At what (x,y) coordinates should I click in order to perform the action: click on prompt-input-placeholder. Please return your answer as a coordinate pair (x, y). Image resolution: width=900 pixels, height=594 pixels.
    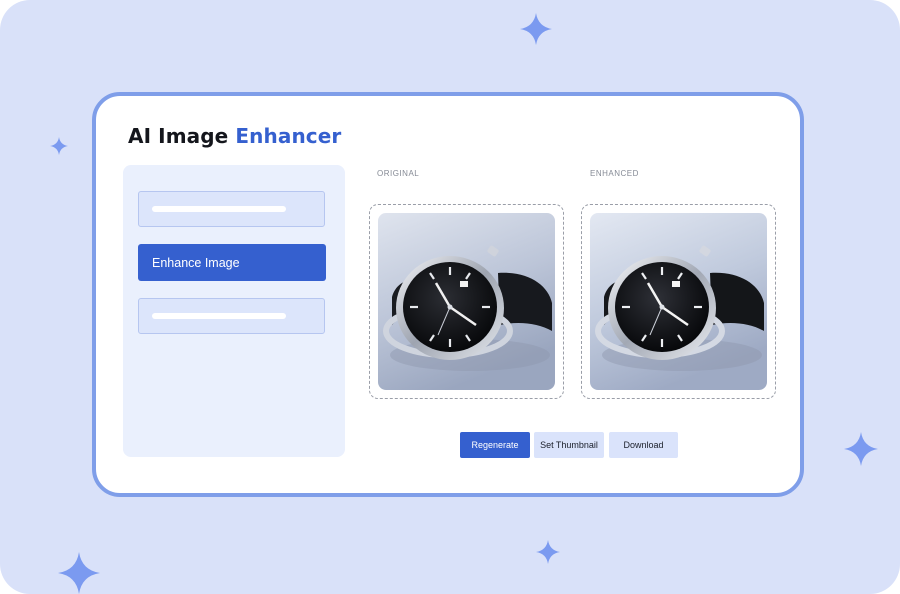
    Looking at the image, I should click on (231, 209).